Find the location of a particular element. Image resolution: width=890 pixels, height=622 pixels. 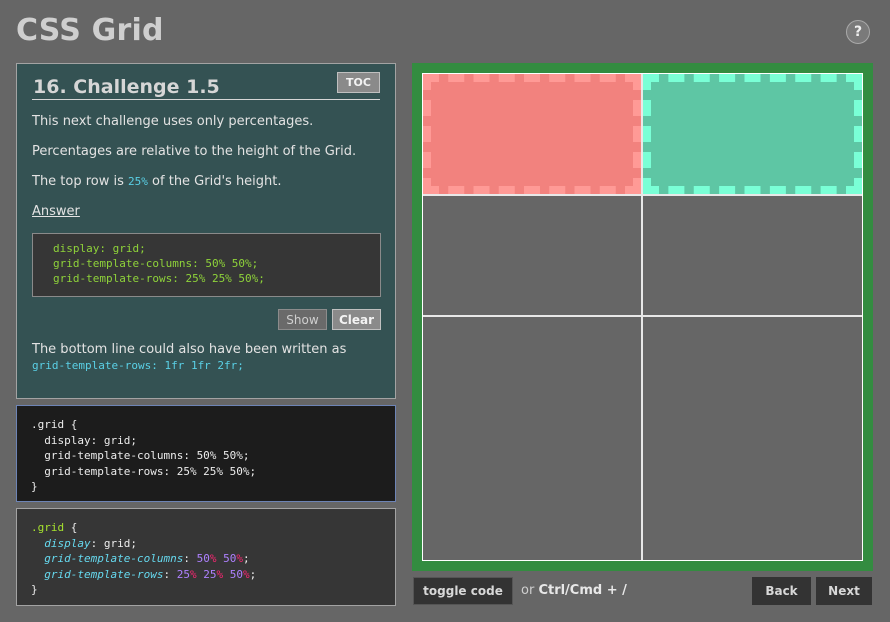

clear-button: Clear is located at coordinates (356, 319).